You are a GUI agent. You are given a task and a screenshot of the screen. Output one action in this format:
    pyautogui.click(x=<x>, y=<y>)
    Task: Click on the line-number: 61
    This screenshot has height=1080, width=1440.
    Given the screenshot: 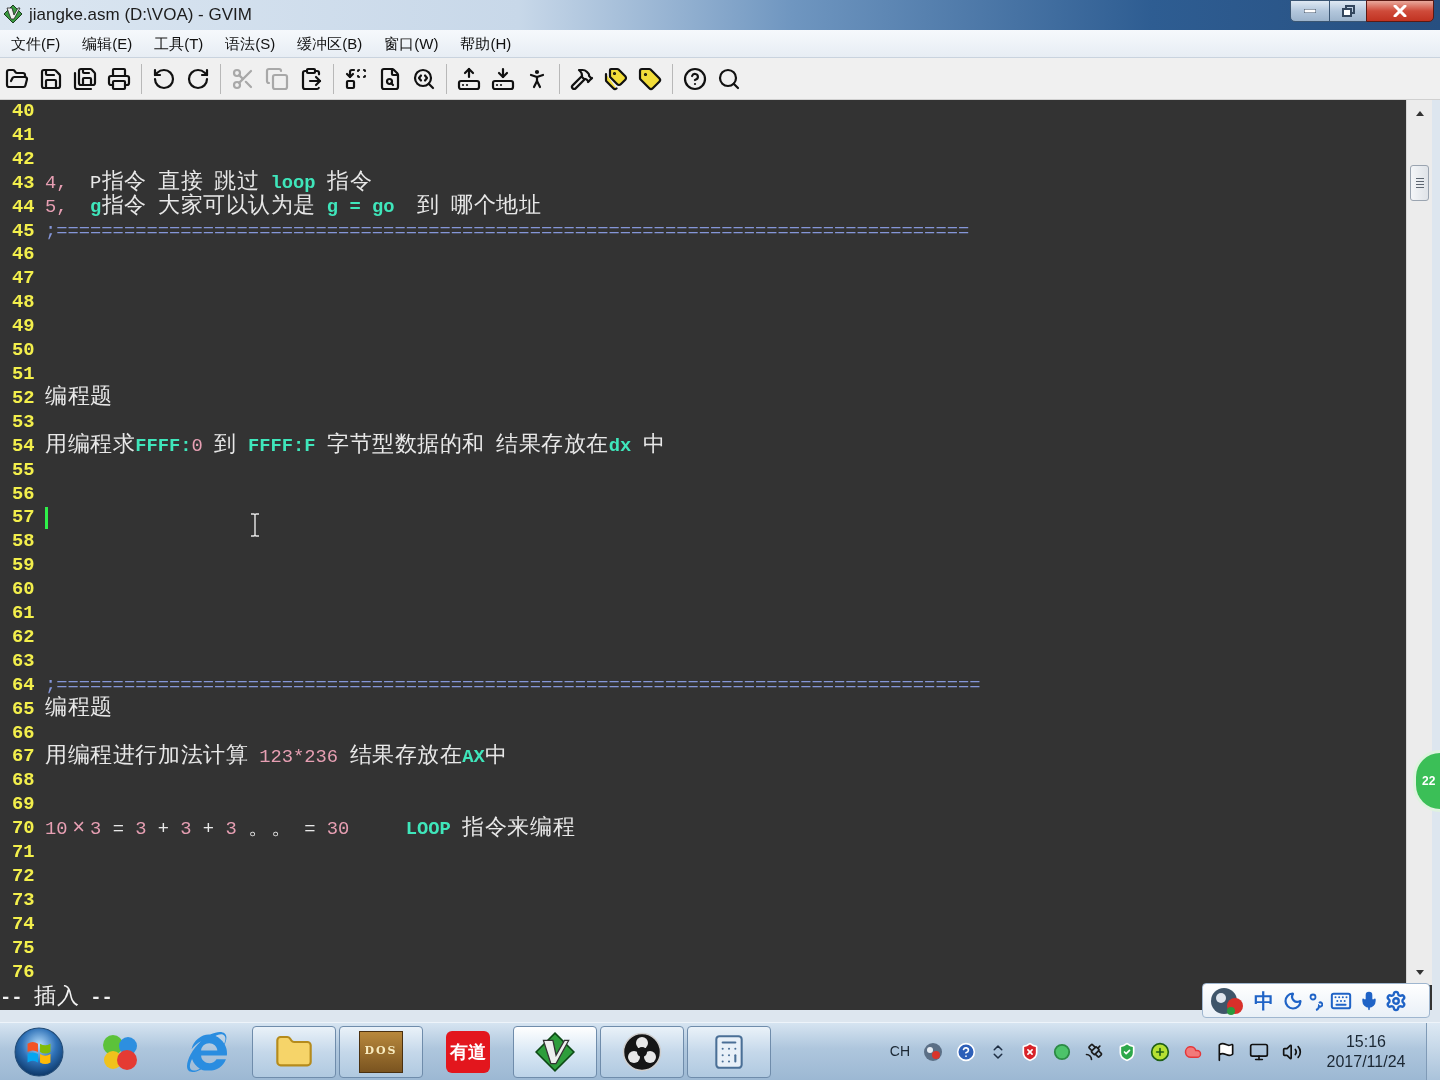 What is the action you would take?
    pyautogui.click(x=23, y=614)
    